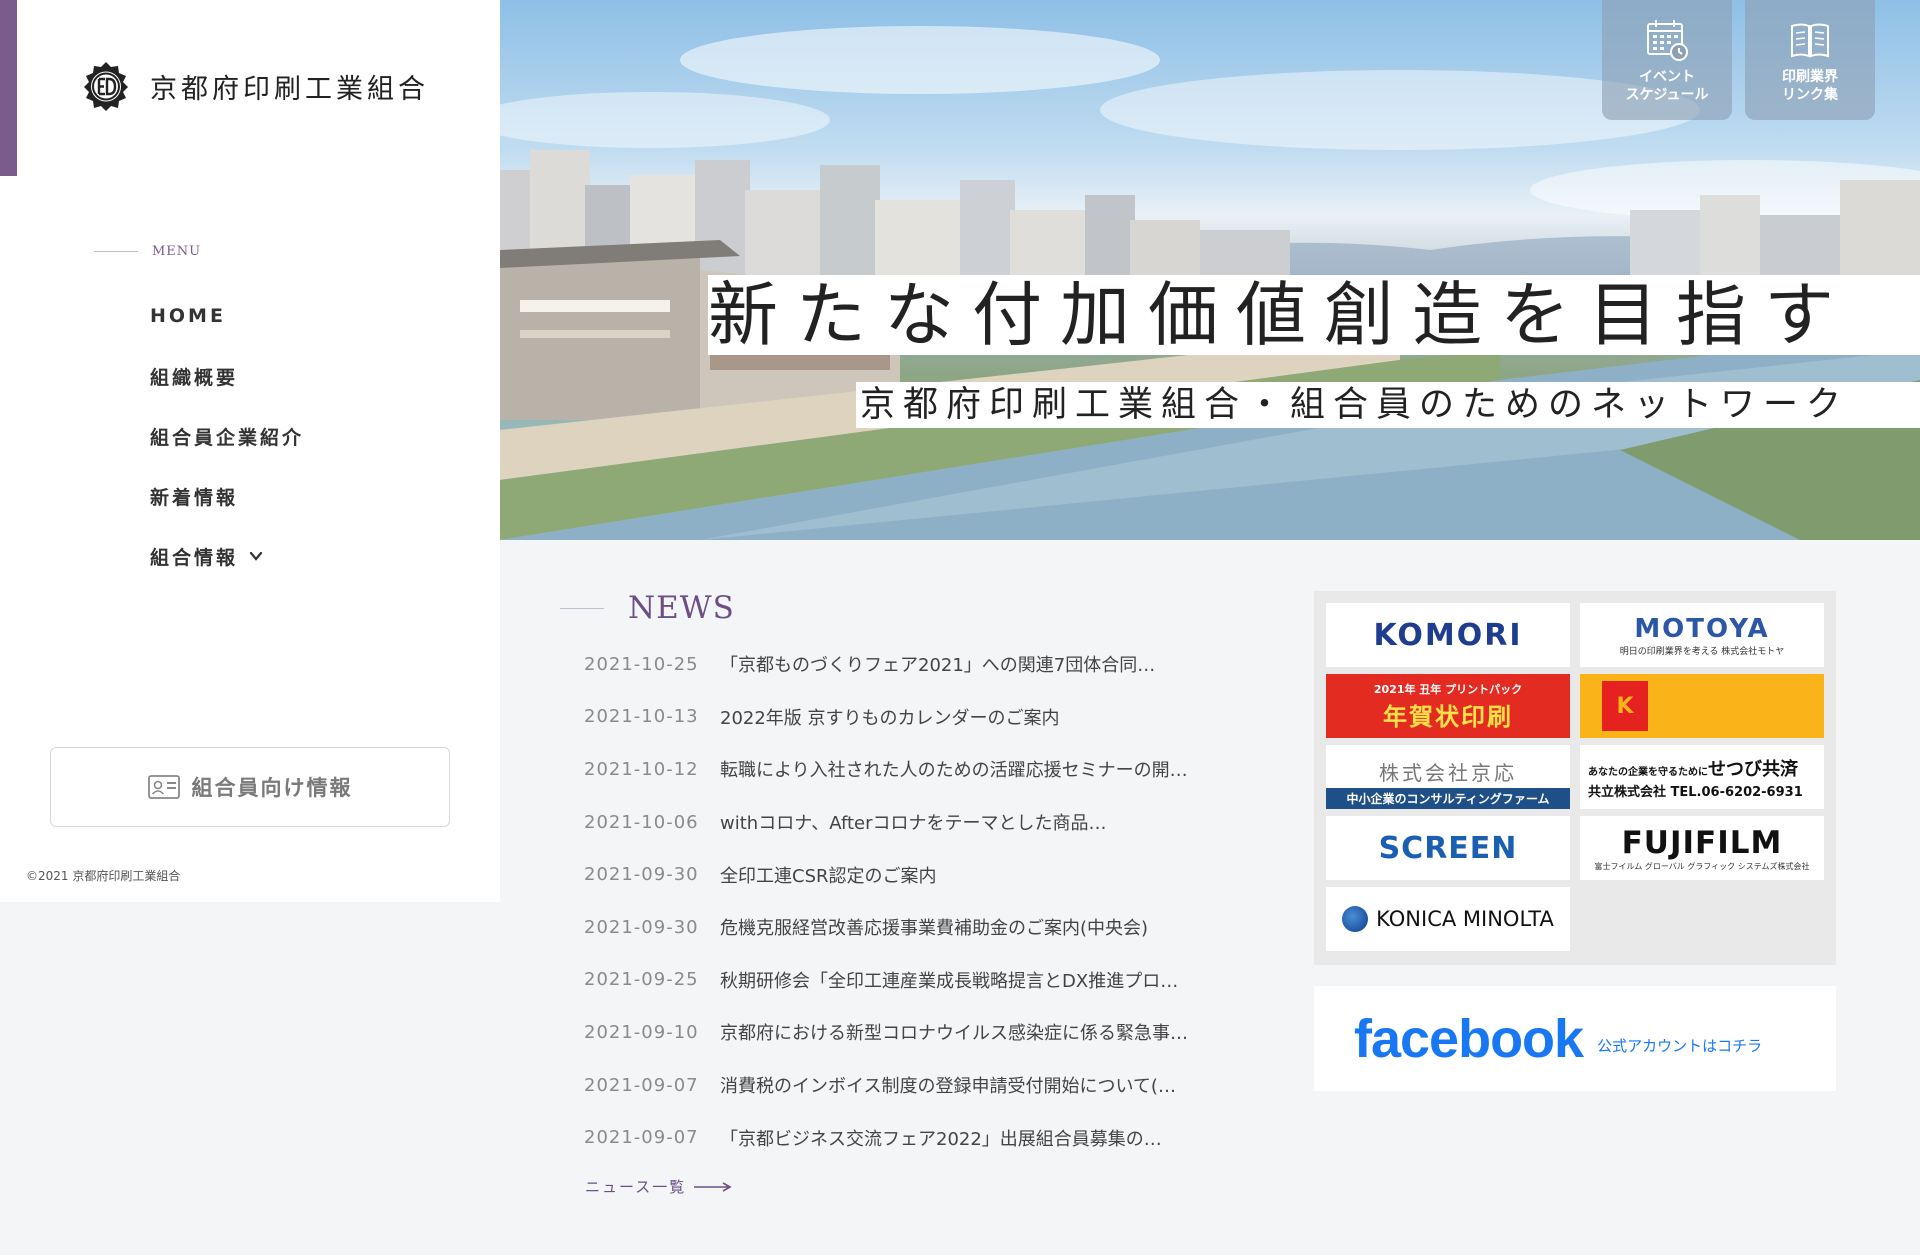 Image resolution: width=1920 pixels, height=1255 pixels. I want to click on member-info-label: 組合員向け情報, so click(272, 788).